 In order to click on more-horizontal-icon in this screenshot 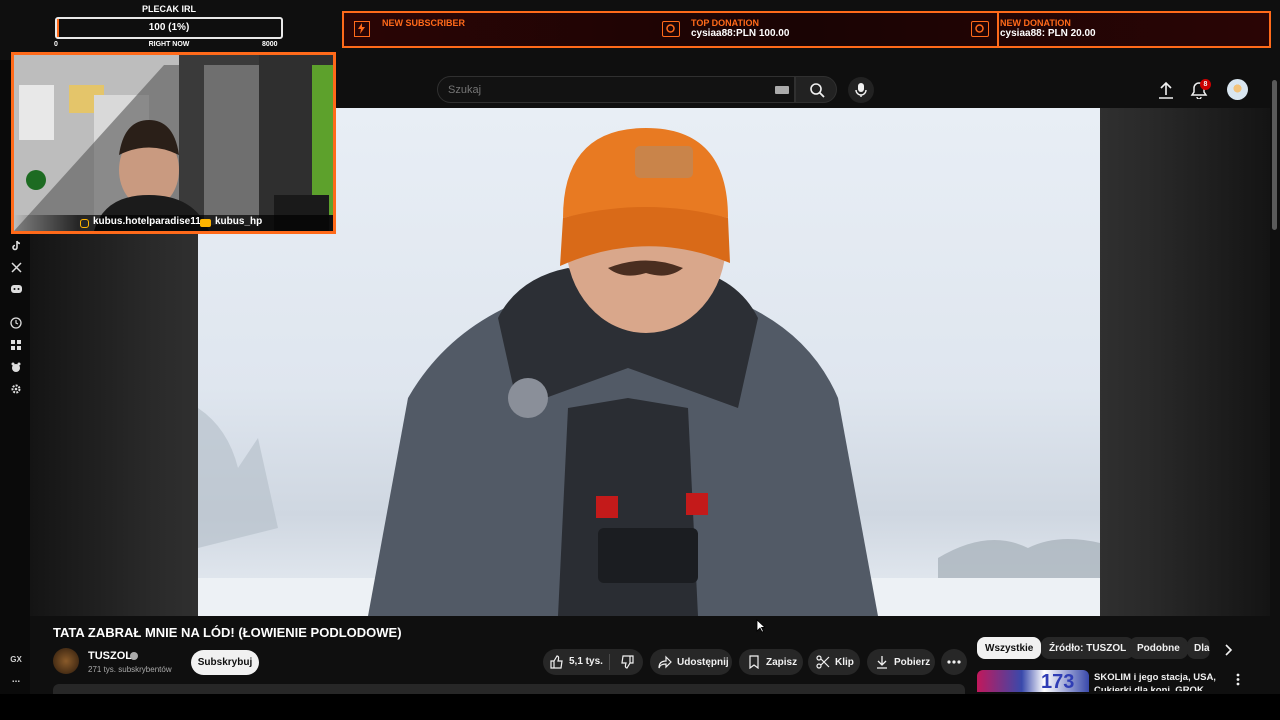, I will do `click(954, 662)`.